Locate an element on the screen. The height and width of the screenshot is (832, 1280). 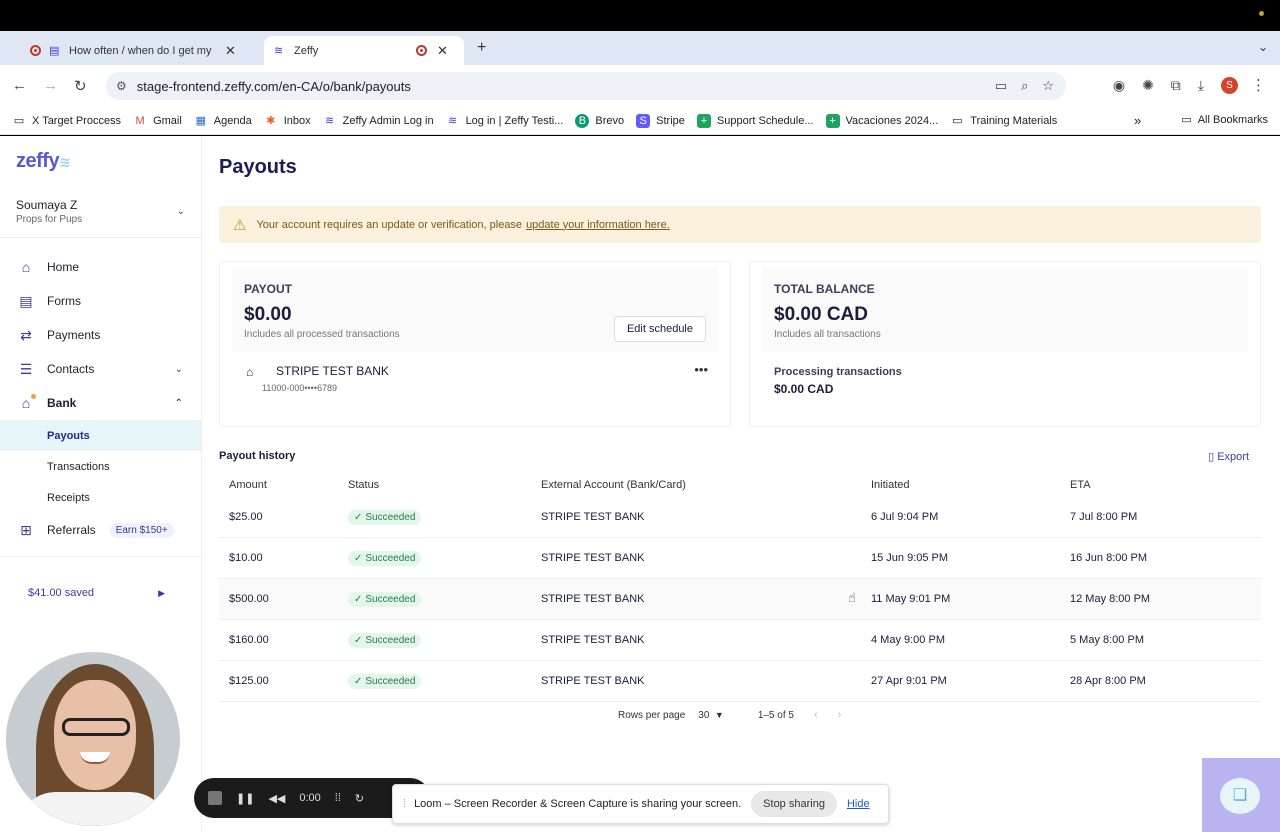
sidebar-item-referrals: ⊞ Referrals Earn $150+ is located at coordinates (100, 530).